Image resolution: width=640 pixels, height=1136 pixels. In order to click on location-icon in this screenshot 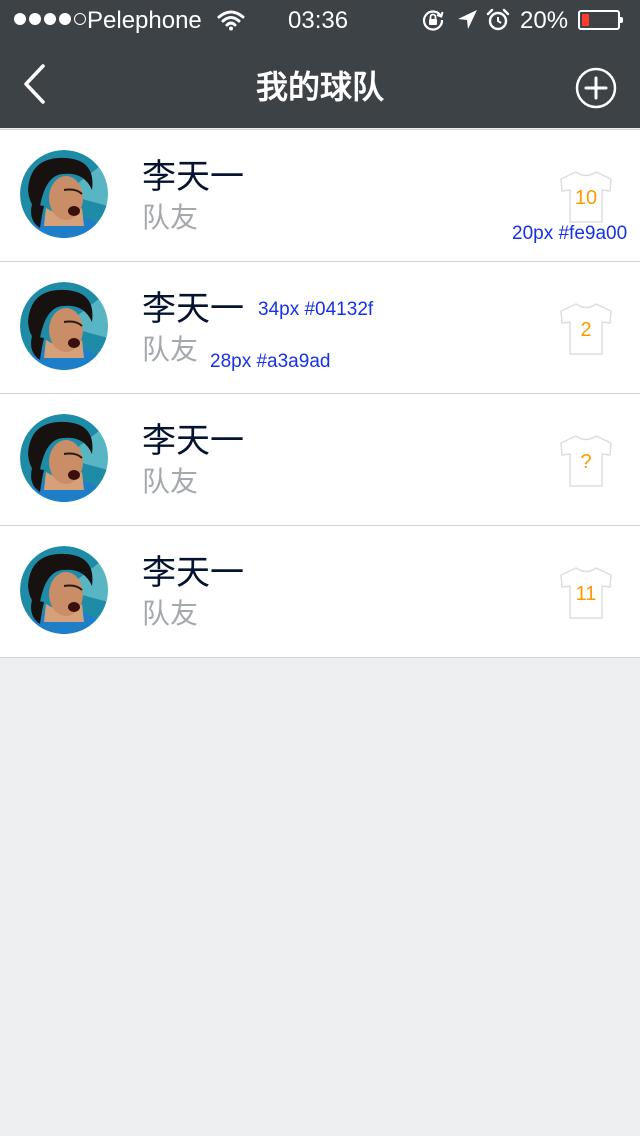, I will do `click(467, 19)`.